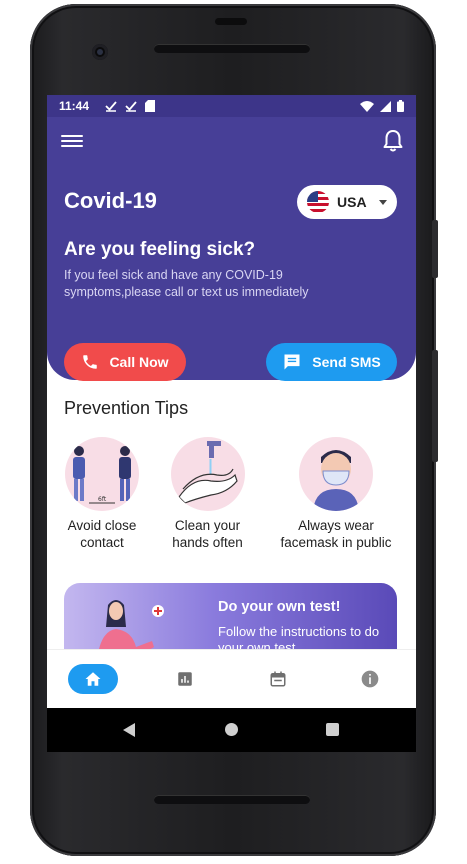 The image size is (467, 864). What do you see at coordinates (231, 21) in the screenshot?
I see `earpiece` at bounding box center [231, 21].